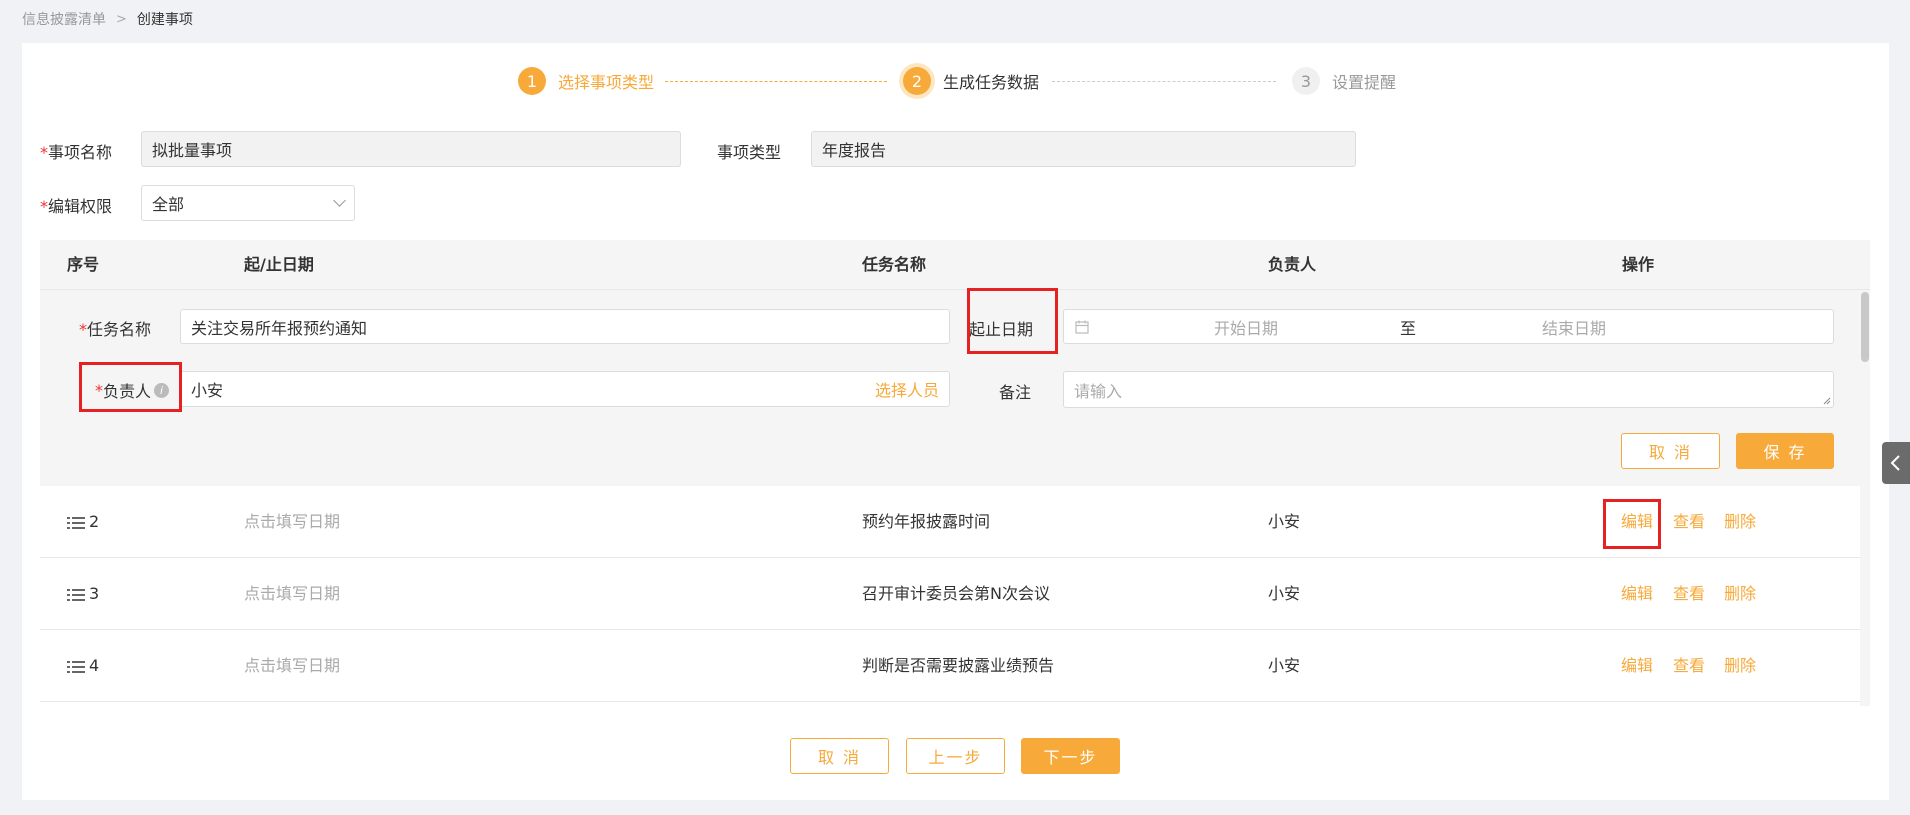 This screenshot has width=1910, height=815. I want to click on note-placeholder: 请输入, so click(1098, 391).